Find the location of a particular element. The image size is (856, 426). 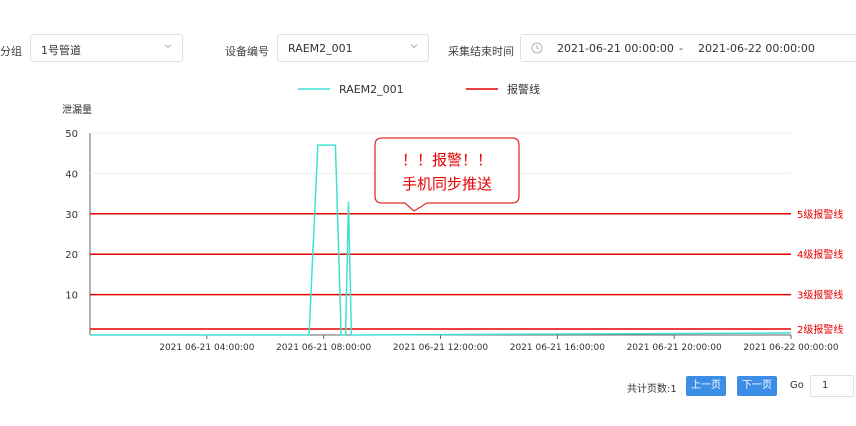

x-tick-label: 2021 06-21 08:00:00 is located at coordinates (323, 348).